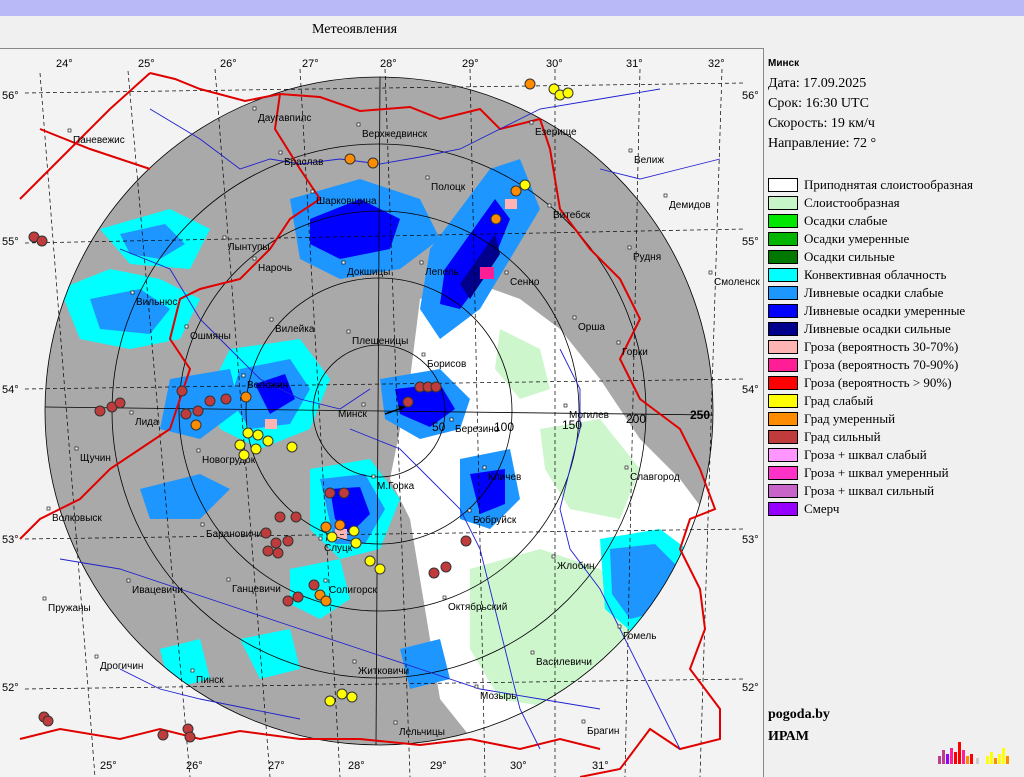 This screenshot has width=1024, height=777. I want to click on top-bar, so click(512, 8).